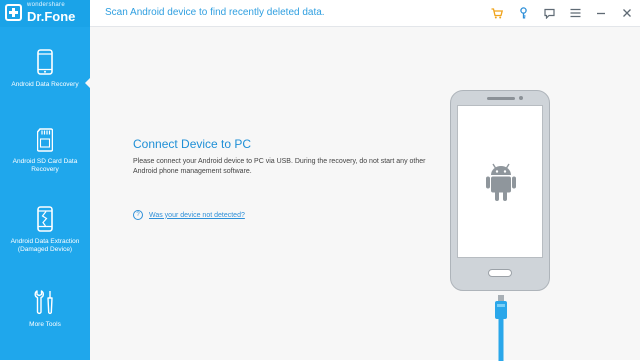 The width and height of the screenshot is (640, 361). What do you see at coordinates (523, 13) in the screenshot?
I see `key-icon` at bounding box center [523, 13].